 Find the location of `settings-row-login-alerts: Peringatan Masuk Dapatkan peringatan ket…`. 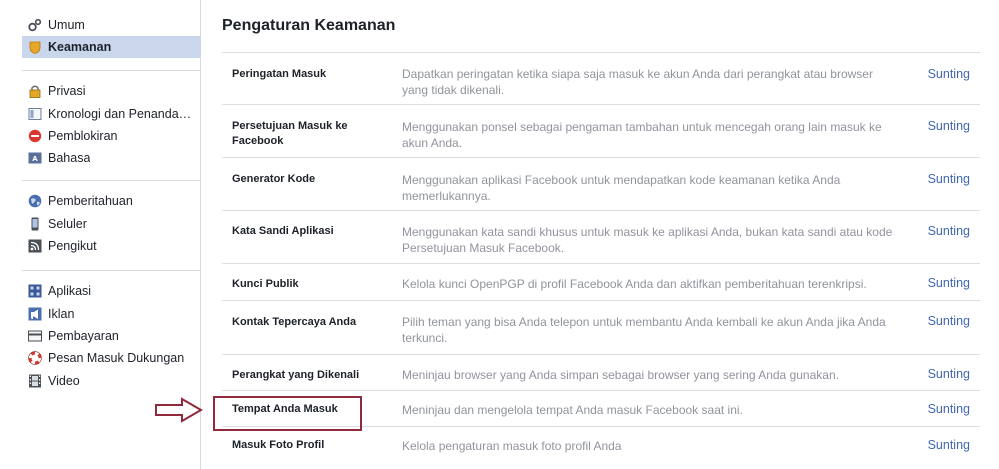

settings-row-login-alerts: Peringatan Masuk Dapatkan peringatan ket… is located at coordinates (601, 79).